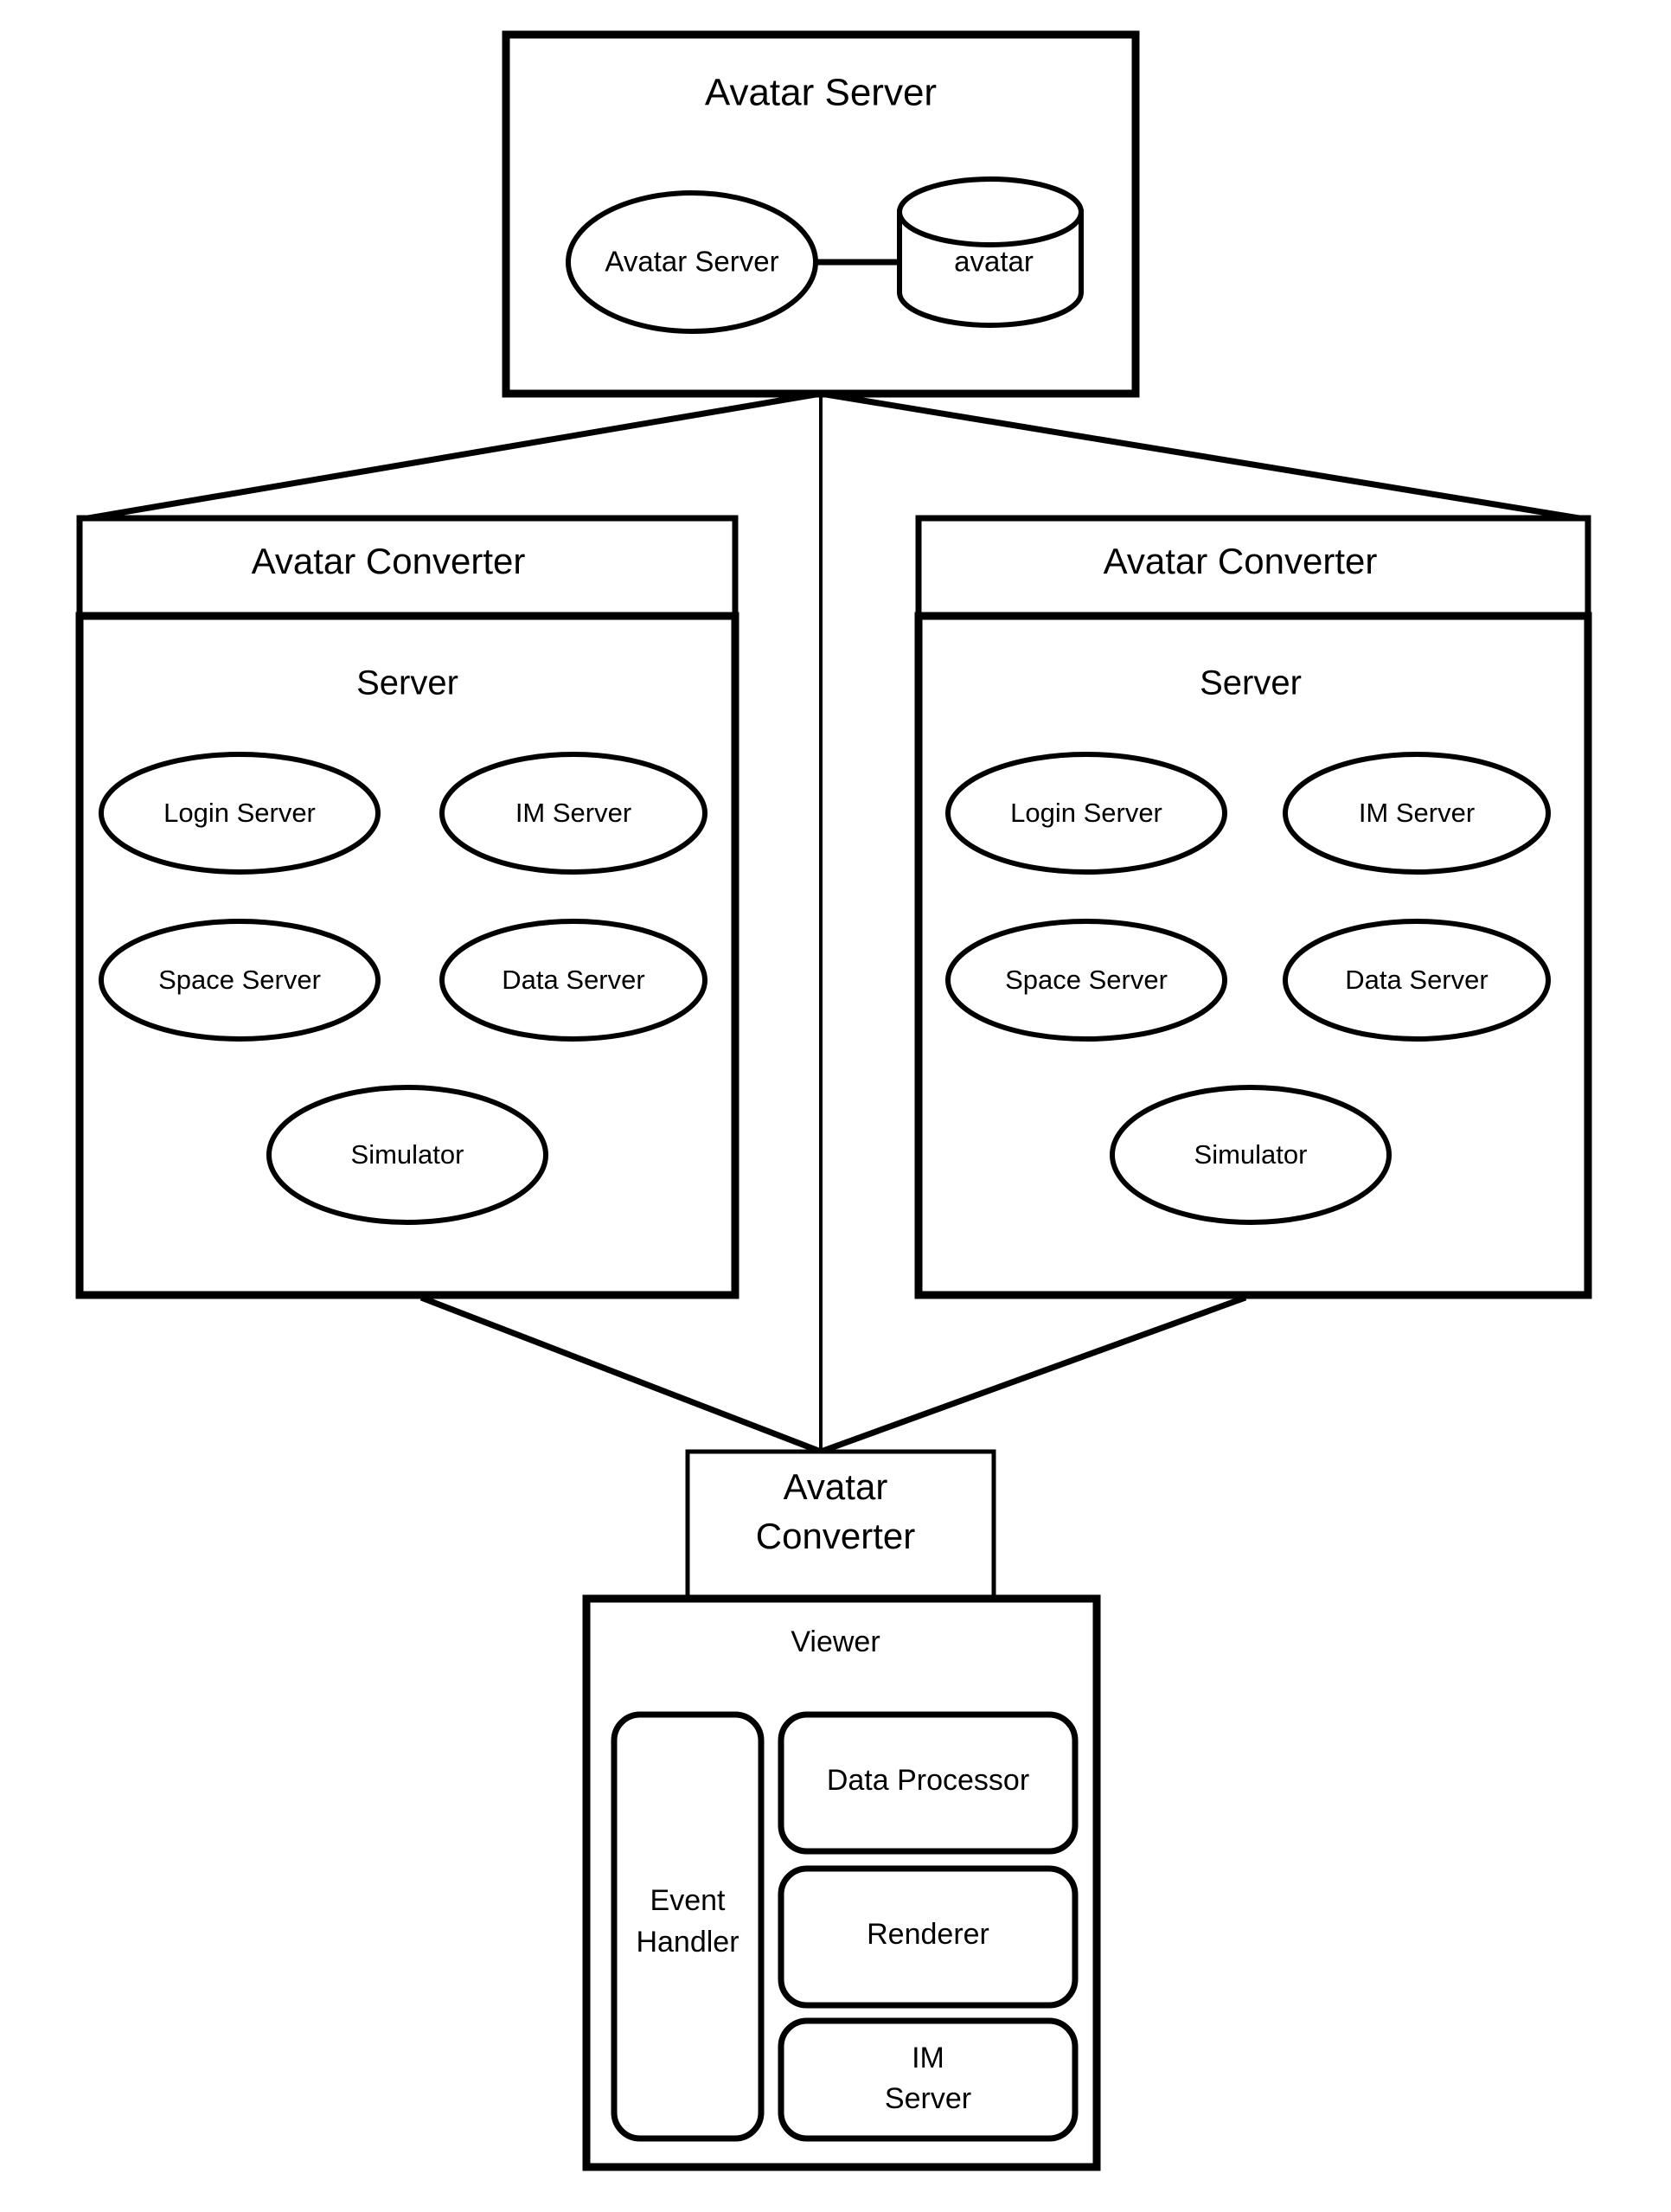 This screenshot has width=1671, height=2212. I want to click on viewer-module-im-server-label-line2: Server, so click(928, 2098).